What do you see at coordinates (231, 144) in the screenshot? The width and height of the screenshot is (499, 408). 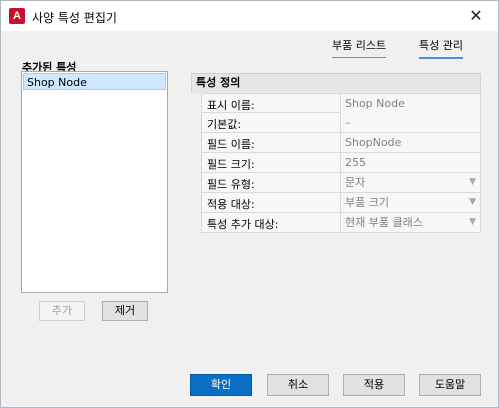 I see `prop-label: 필드 이름:` at bounding box center [231, 144].